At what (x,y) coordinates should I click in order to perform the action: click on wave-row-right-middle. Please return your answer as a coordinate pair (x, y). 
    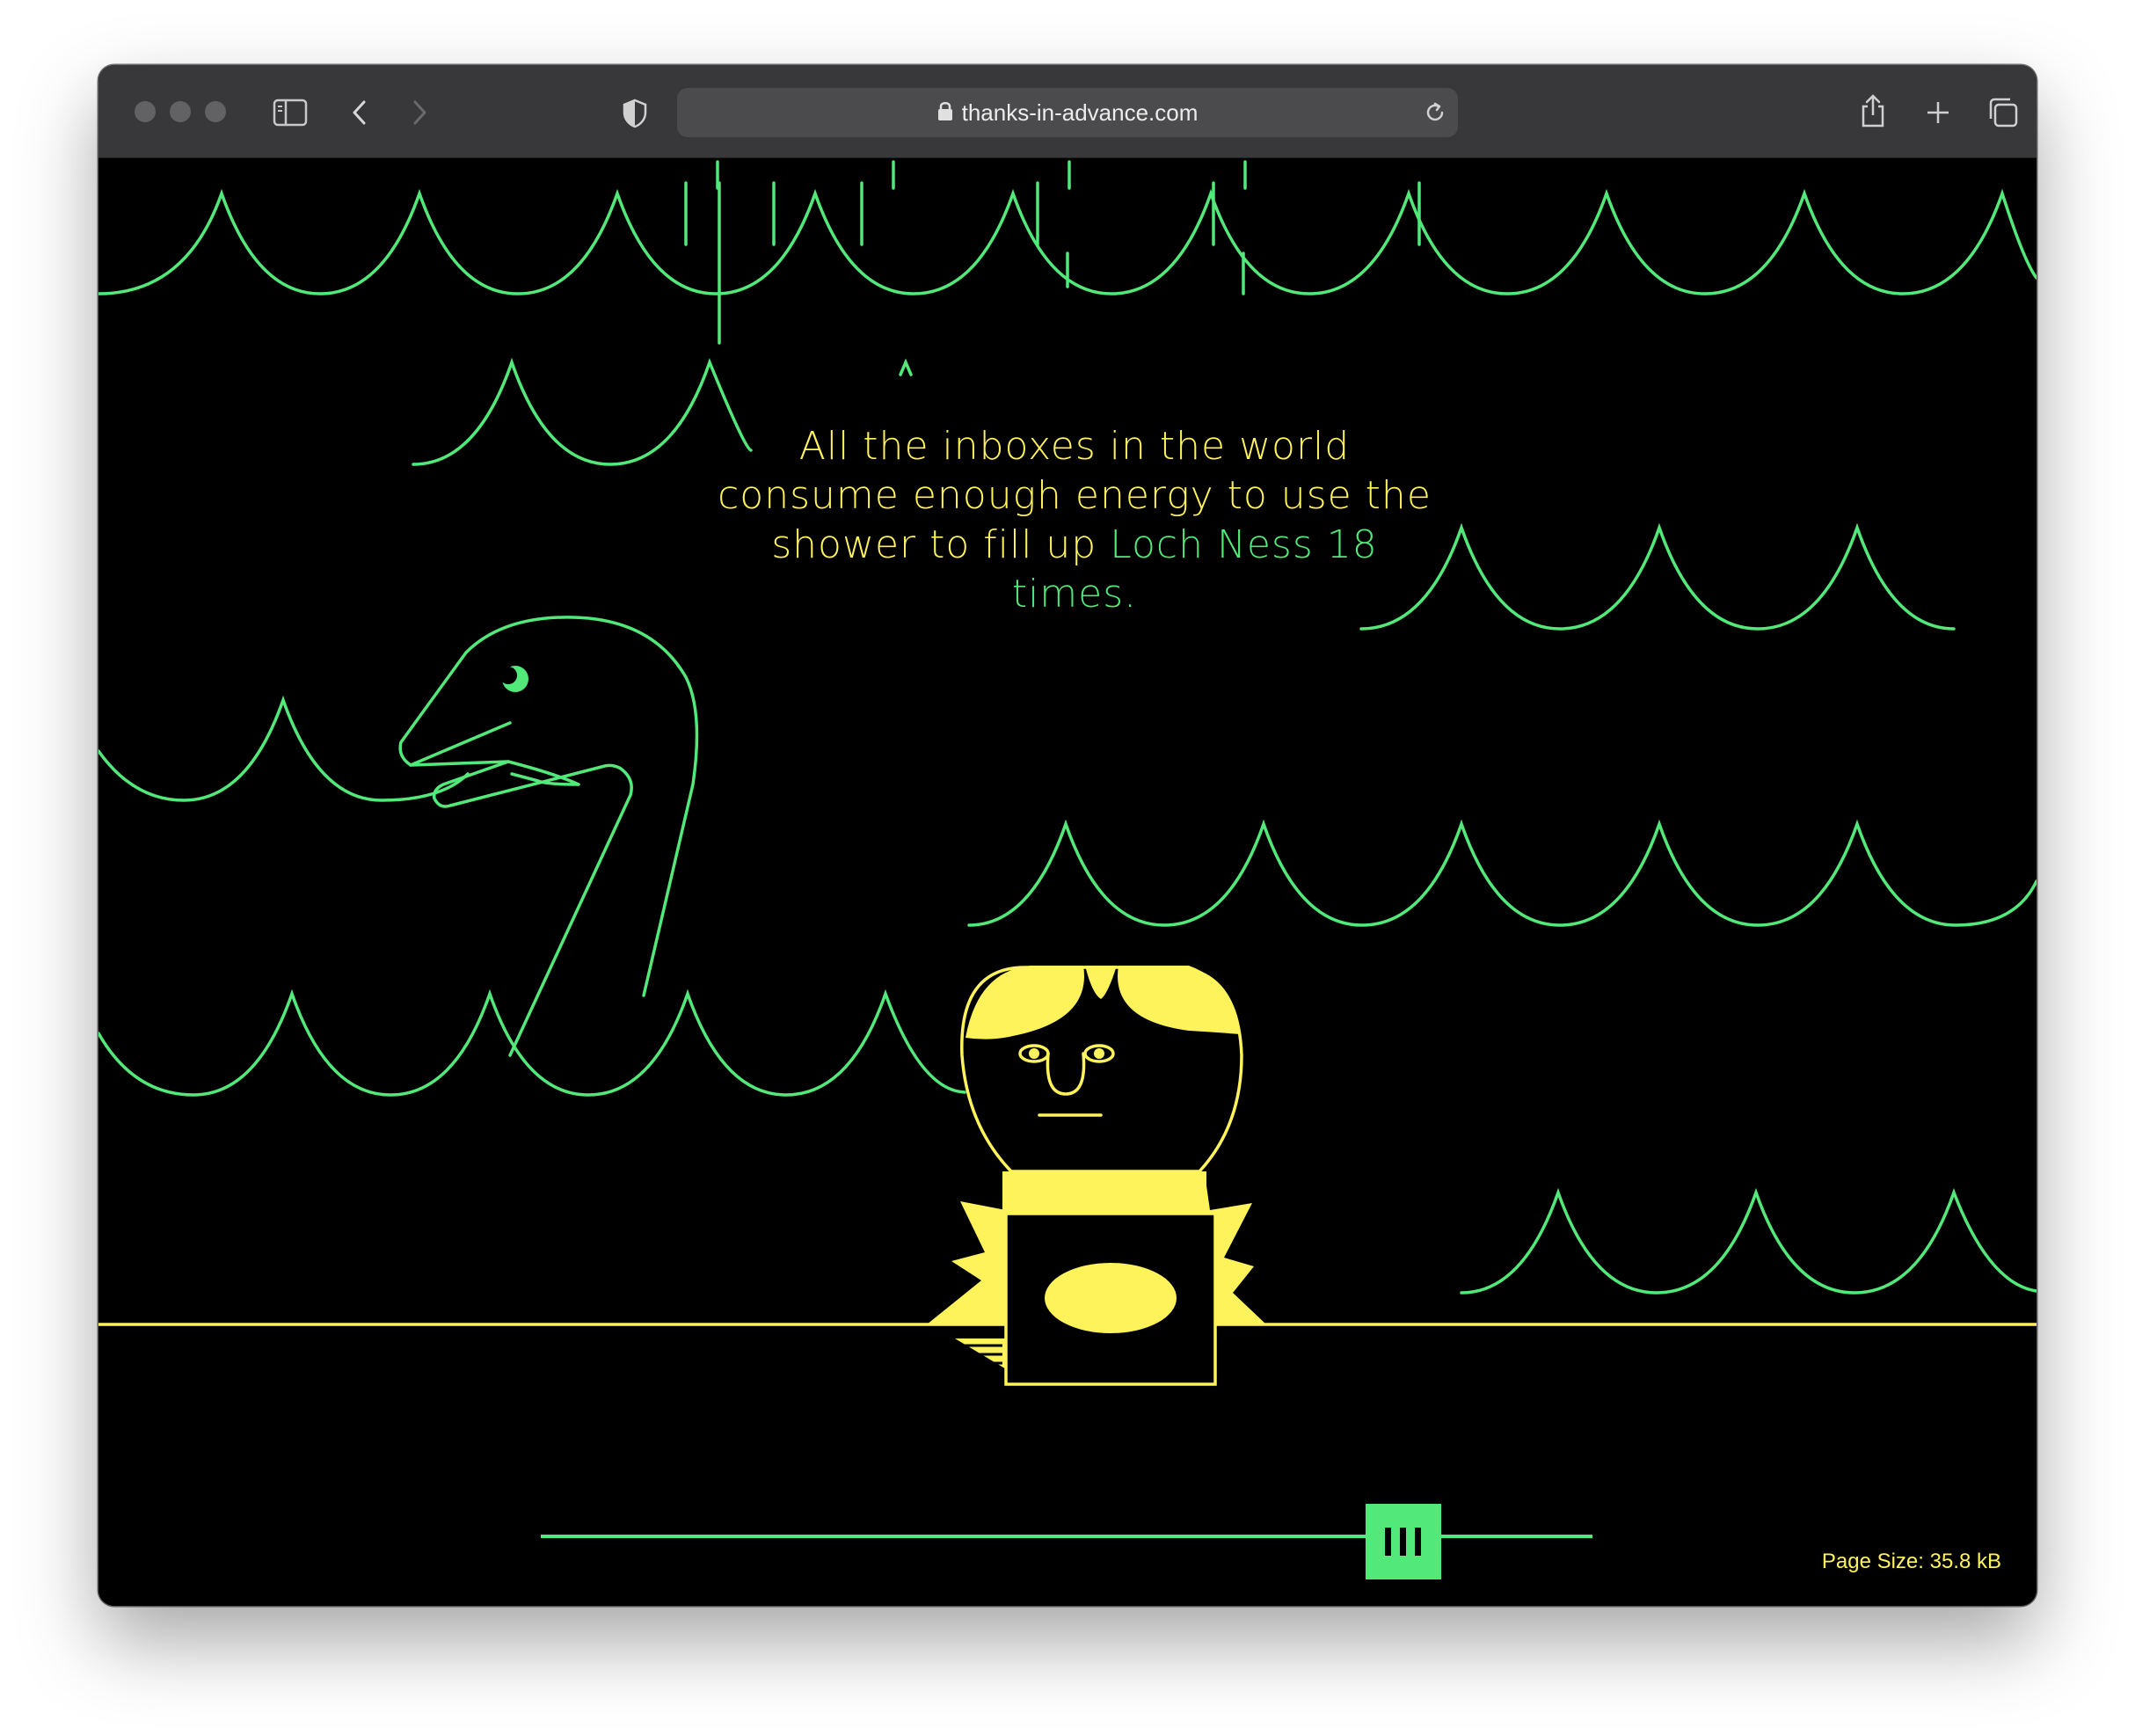
    Looking at the image, I should click on (1502, 873).